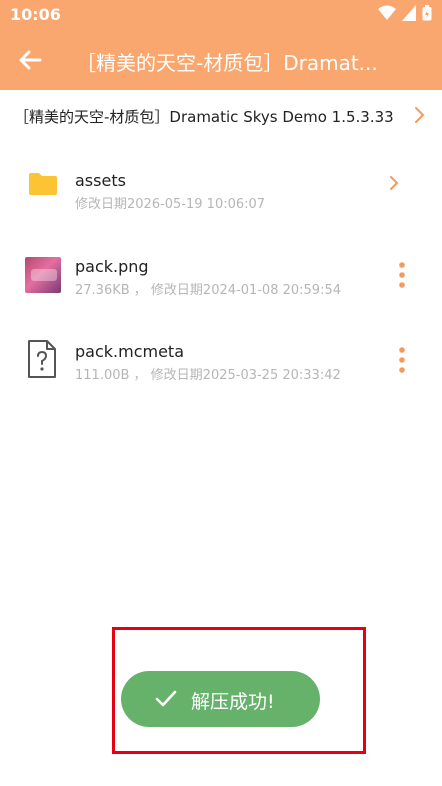 The width and height of the screenshot is (442, 786). Describe the element at coordinates (427, 13) in the screenshot. I see `battery-icon` at that location.